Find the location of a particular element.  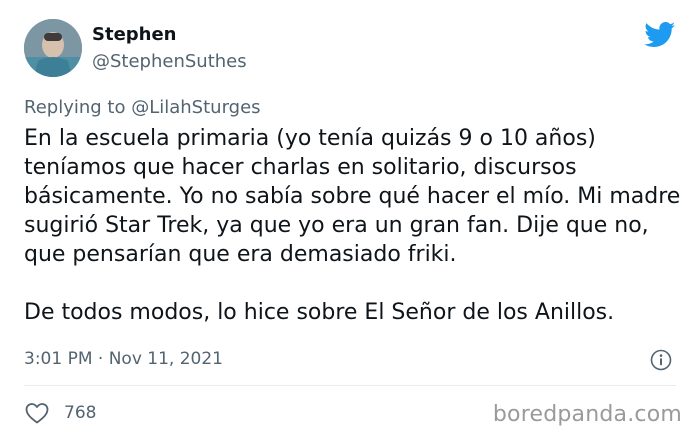

replying-to-user: @LilahSturges is located at coordinates (195, 107).